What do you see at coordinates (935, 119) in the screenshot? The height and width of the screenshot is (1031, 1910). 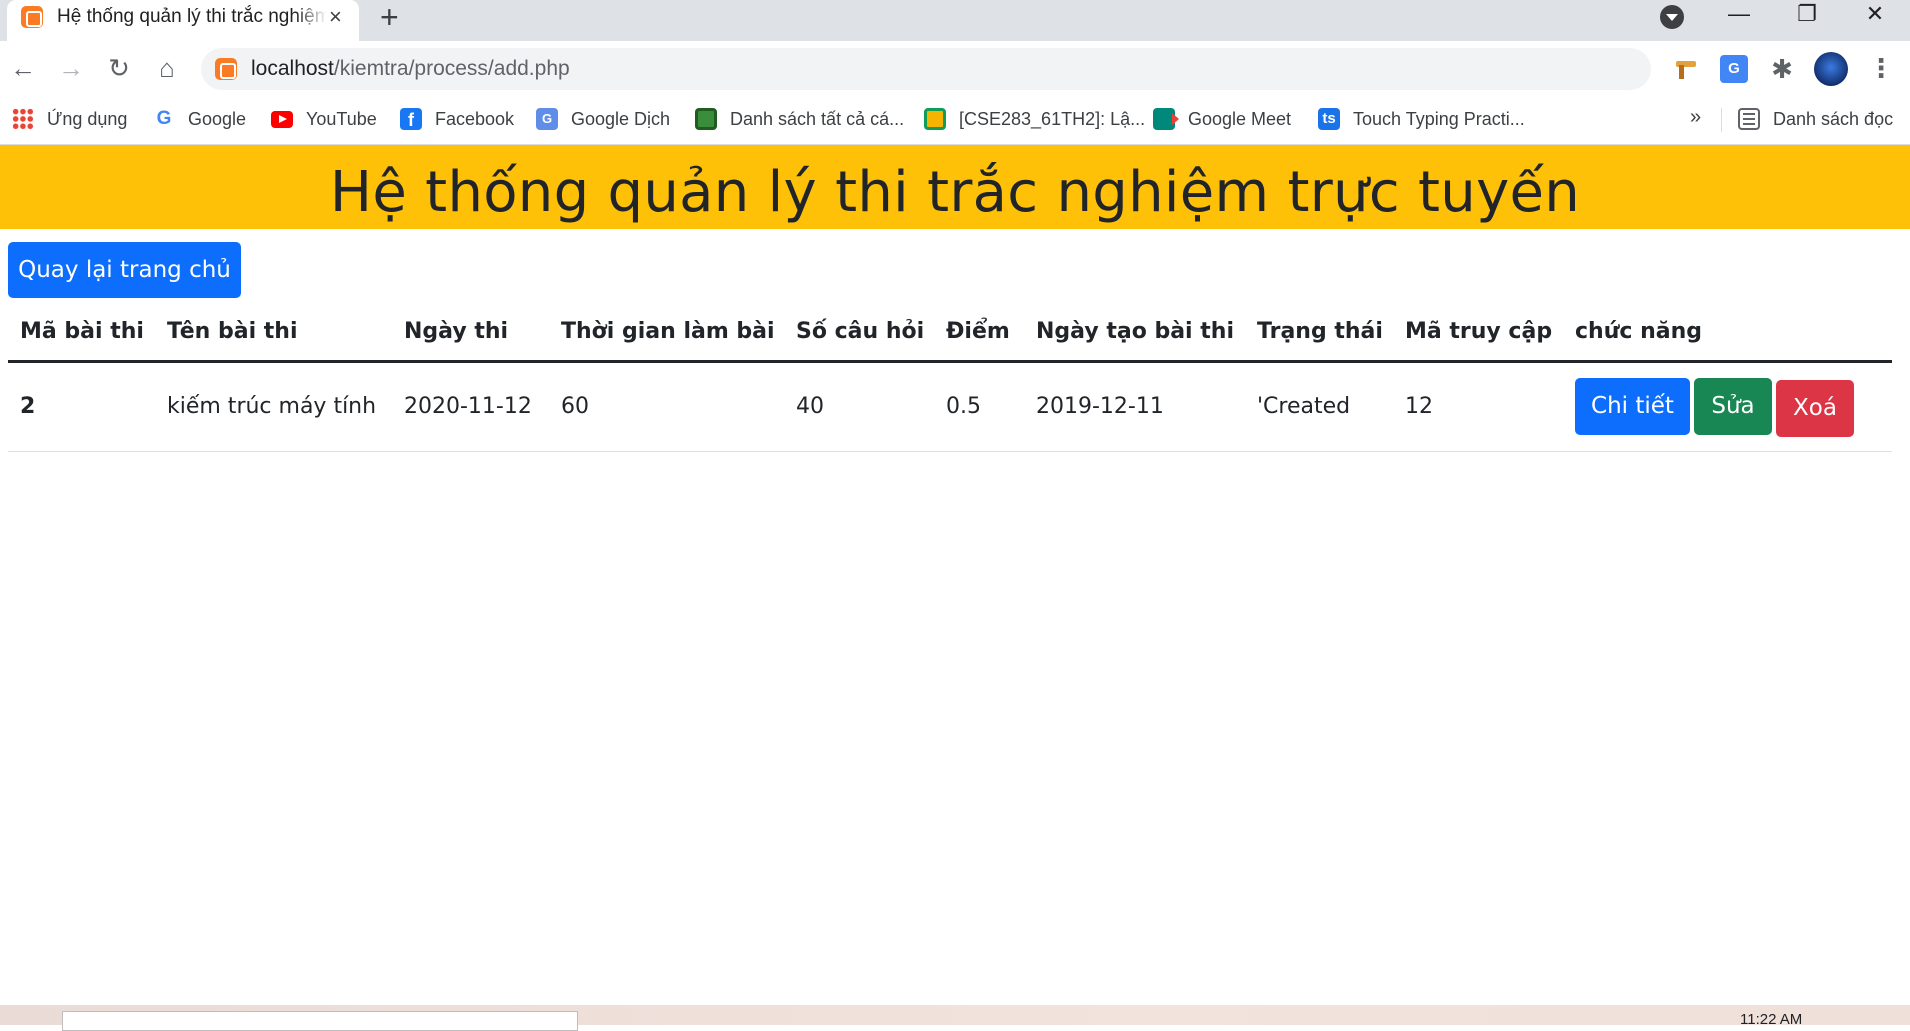 I see `classroom-icon` at bounding box center [935, 119].